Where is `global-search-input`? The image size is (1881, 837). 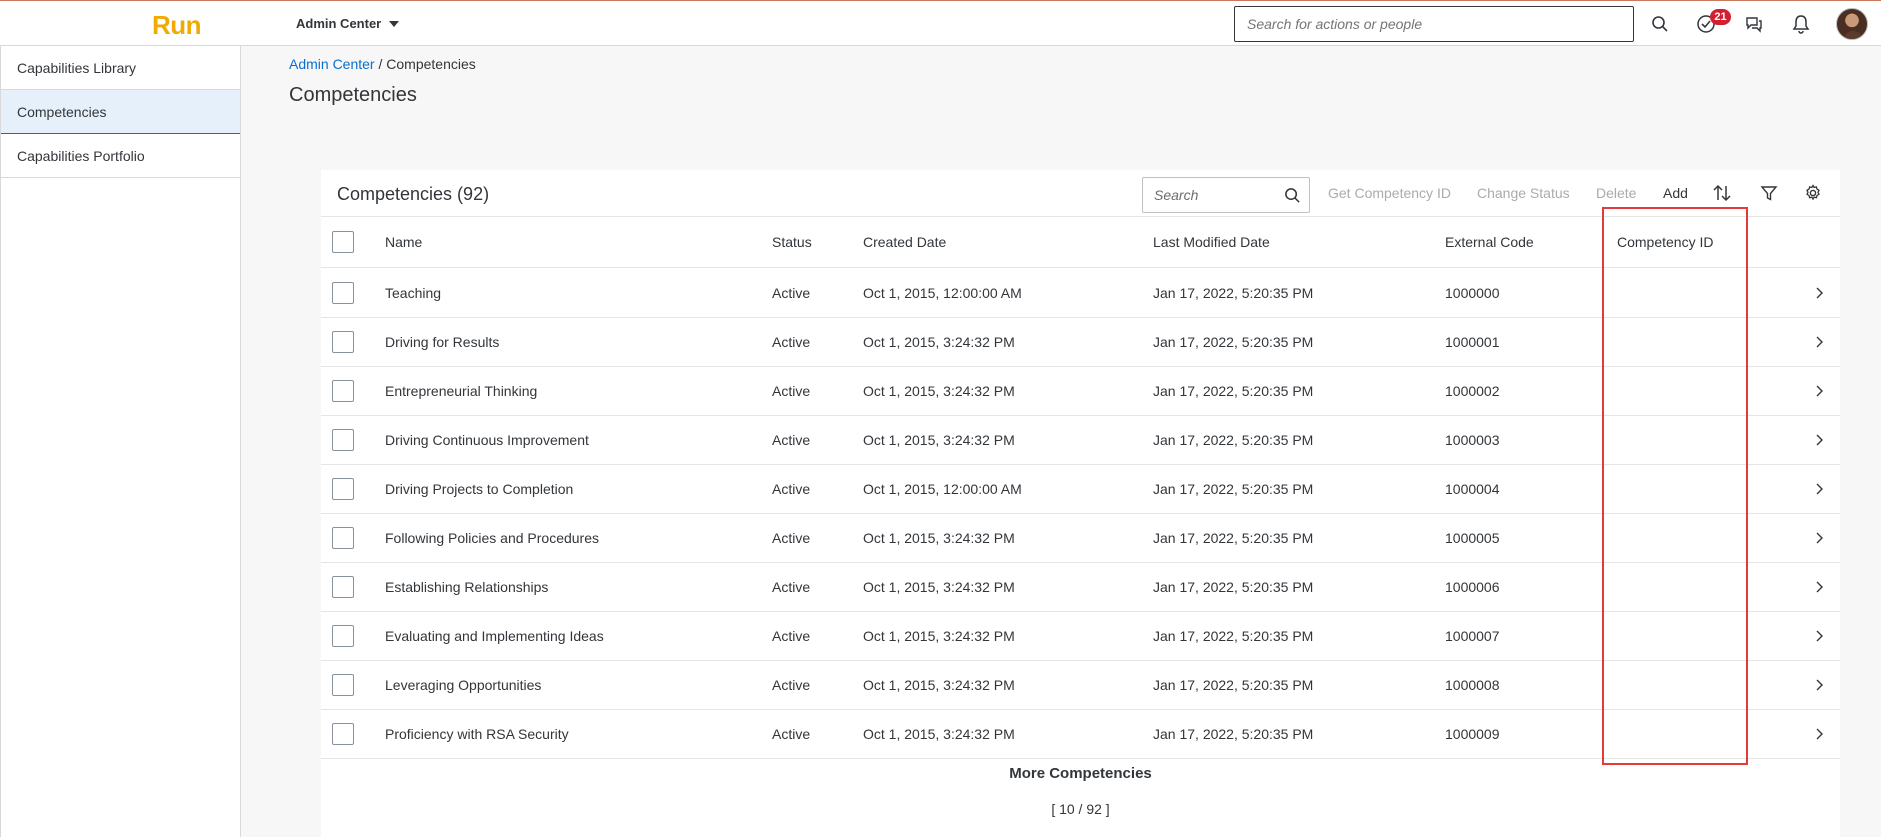
global-search-input is located at coordinates (1434, 24).